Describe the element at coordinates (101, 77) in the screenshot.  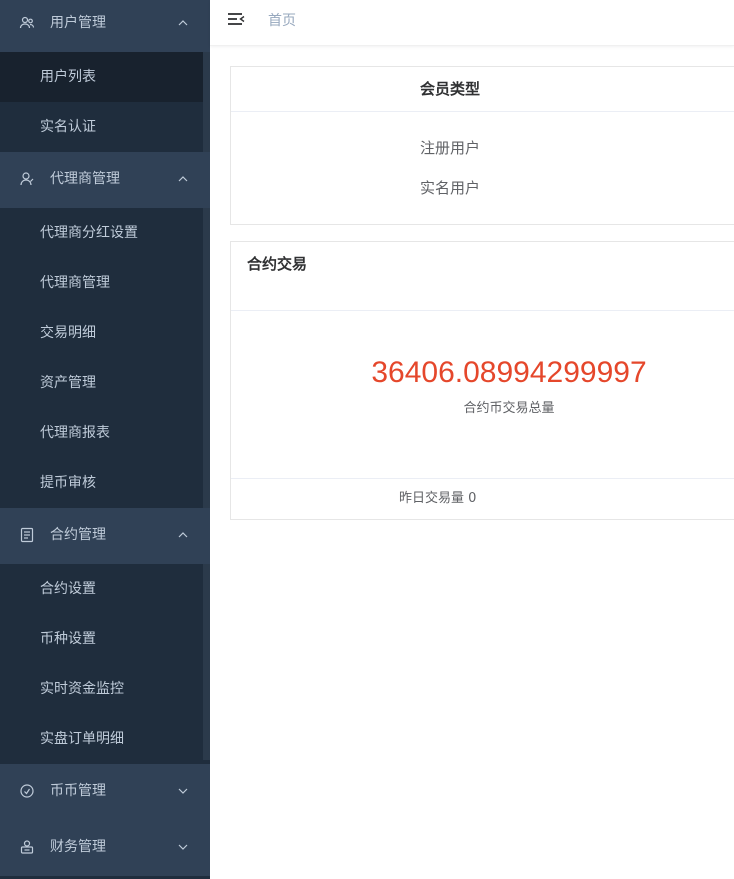
I see `sidebar-item-user-list: 用户列表` at that location.